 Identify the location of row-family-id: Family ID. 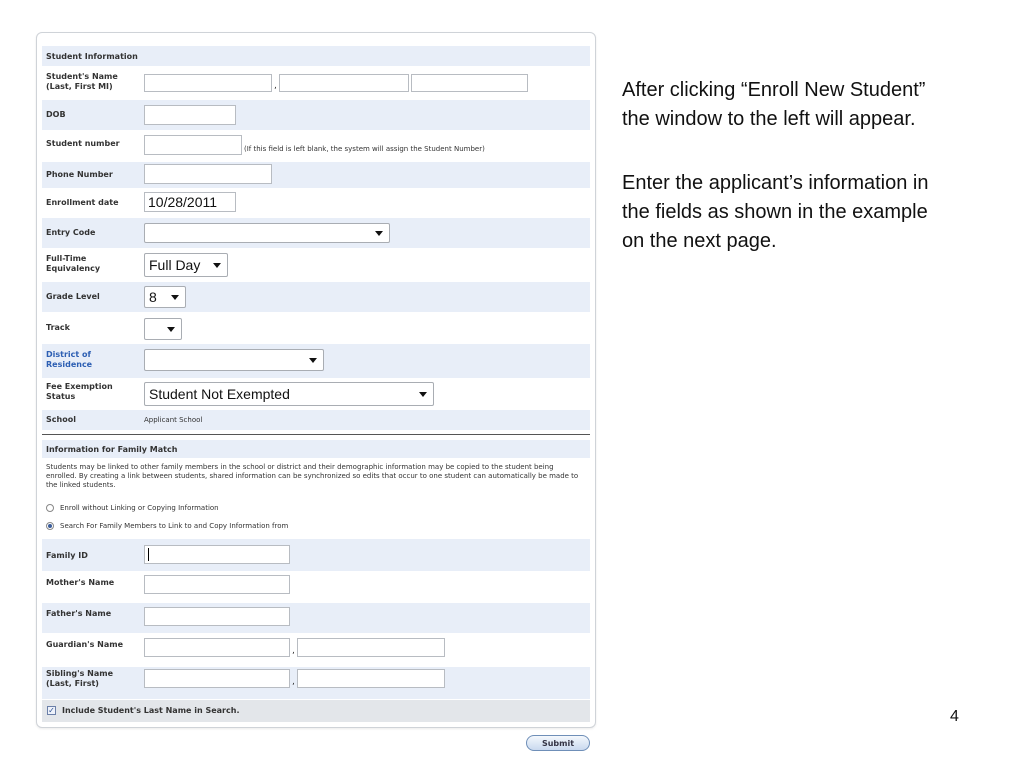
(316, 554).